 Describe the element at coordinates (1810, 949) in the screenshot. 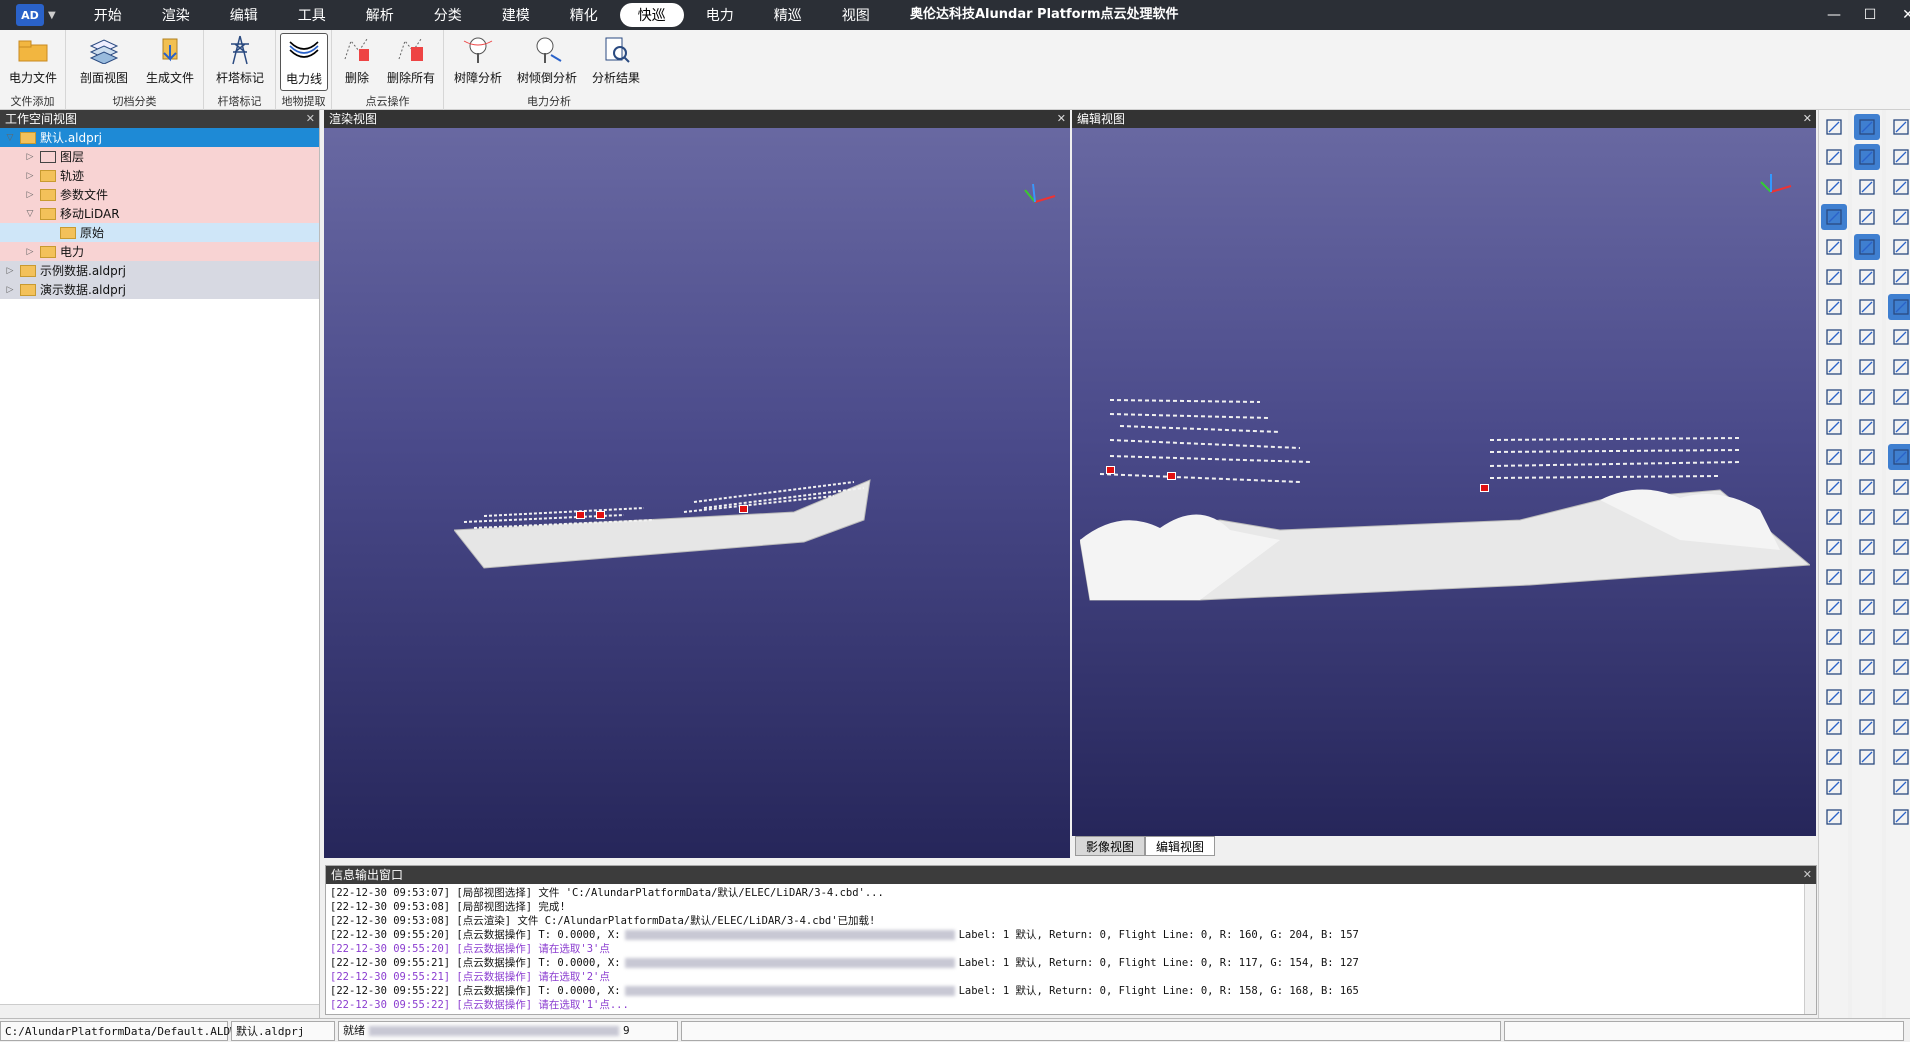

I see `vertical-scrollbar` at that location.